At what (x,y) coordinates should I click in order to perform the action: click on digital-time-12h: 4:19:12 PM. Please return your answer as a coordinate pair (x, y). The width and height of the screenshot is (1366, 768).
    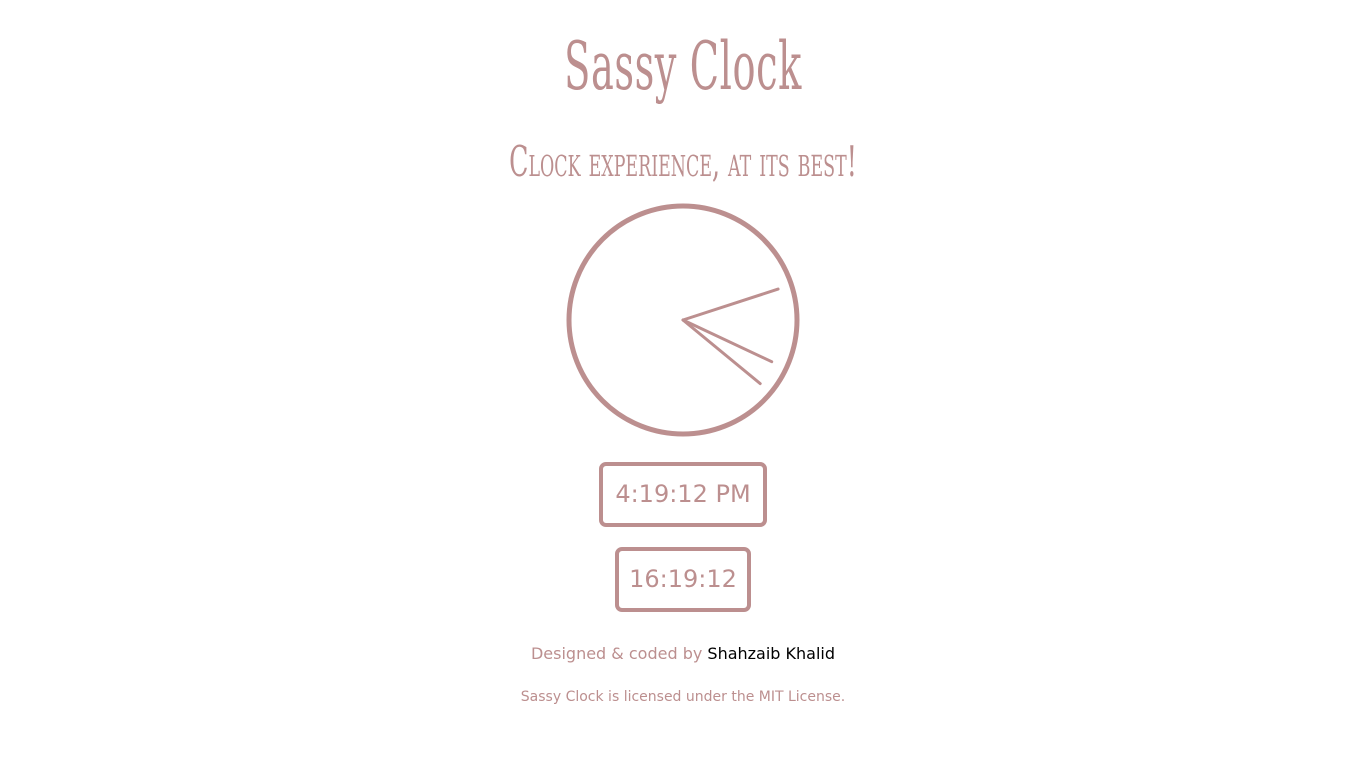
    Looking at the image, I should click on (683, 494).